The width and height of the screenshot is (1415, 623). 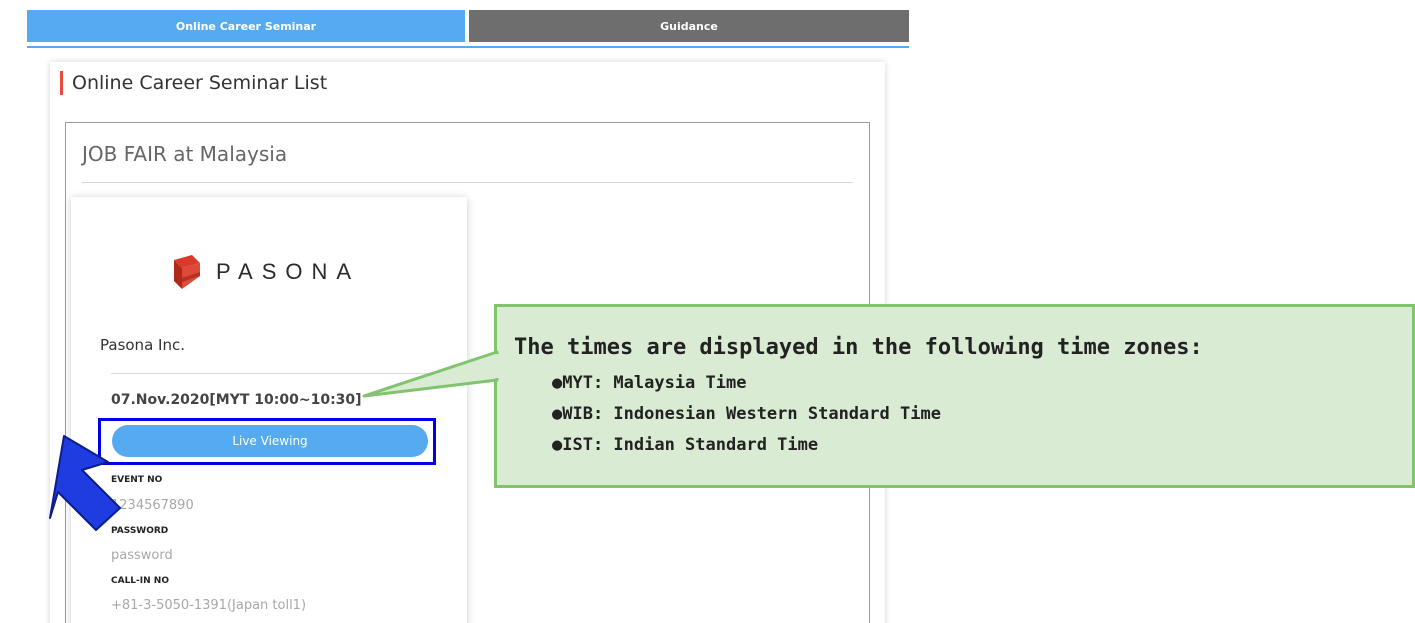 What do you see at coordinates (649, 383) in the screenshot?
I see `timezone-item-myt: ●MYT: Malaysia Time` at bounding box center [649, 383].